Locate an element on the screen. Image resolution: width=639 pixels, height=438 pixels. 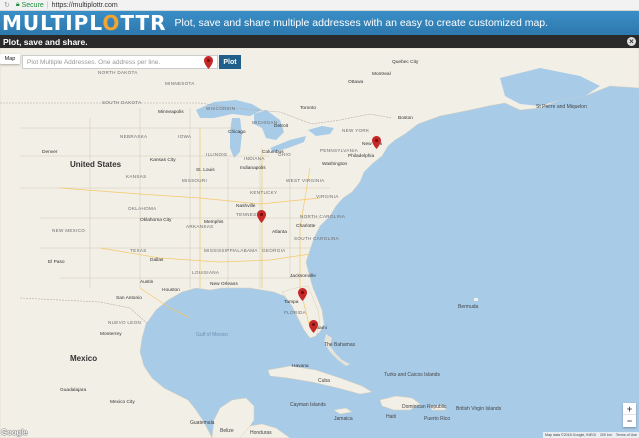
label-ga: GEORGIA is located at coordinates (274, 250).